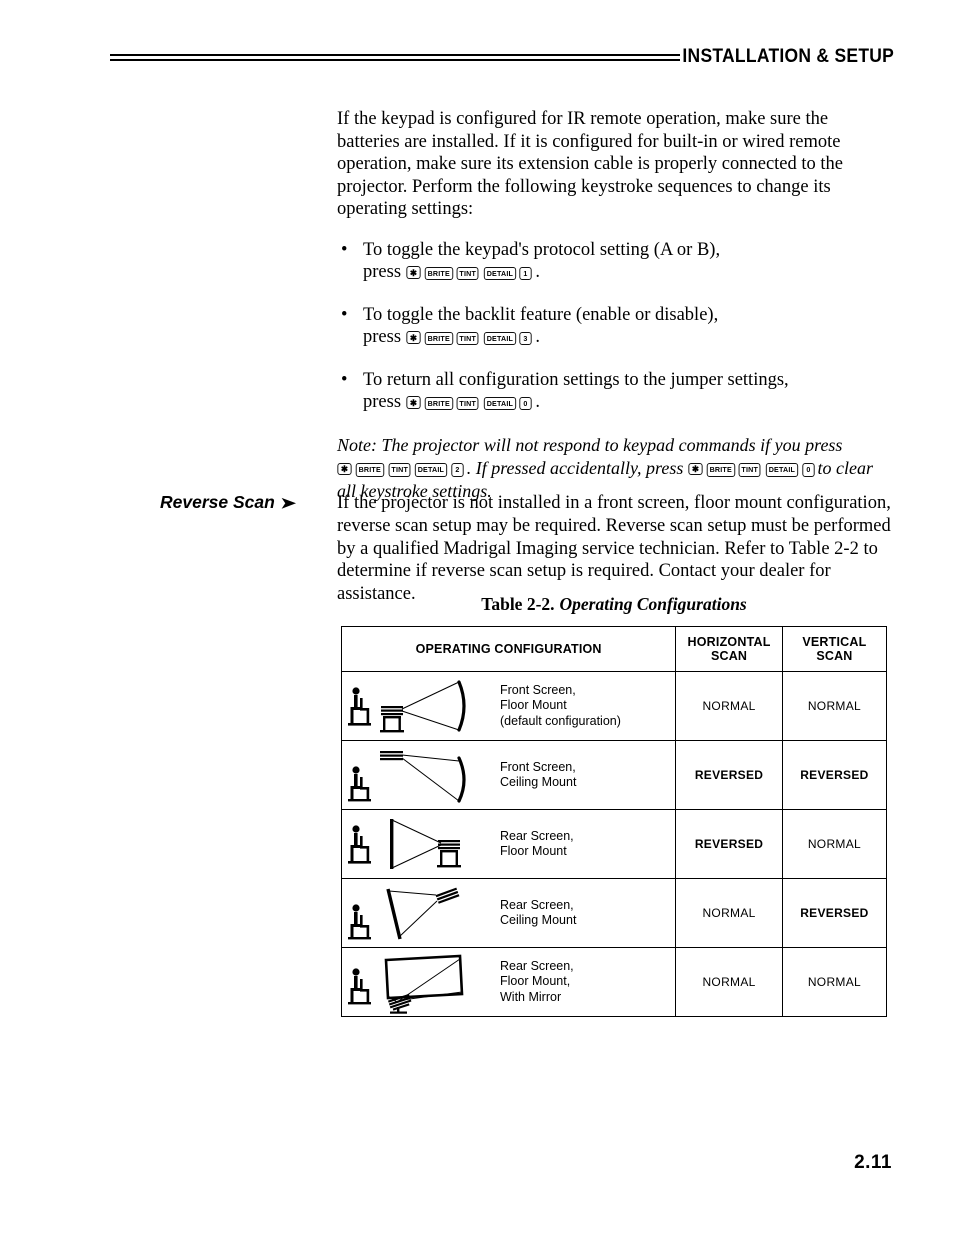 Image resolution: width=954 pixels, height=1235 pixels. I want to click on config-label-line: With Mirror, so click(531, 996).